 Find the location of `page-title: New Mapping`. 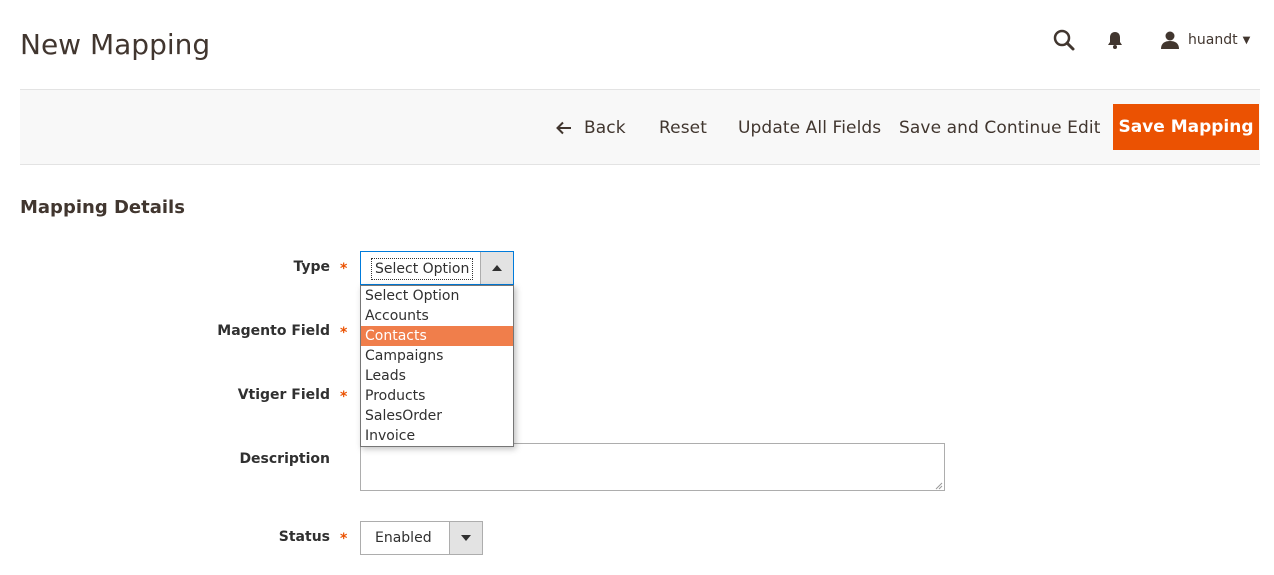

page-title: New Mapping is located at coordinates (115, 44).